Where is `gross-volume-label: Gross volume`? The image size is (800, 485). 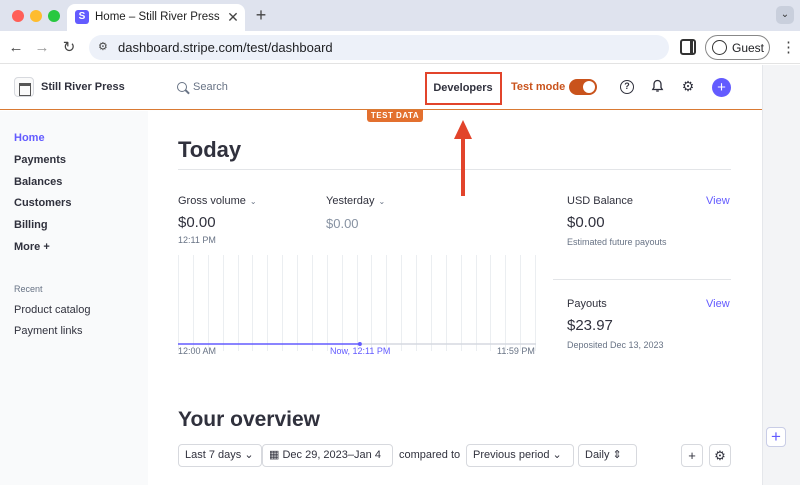
gross-volume-label: Gross volume is located at coordinates (212, 201).